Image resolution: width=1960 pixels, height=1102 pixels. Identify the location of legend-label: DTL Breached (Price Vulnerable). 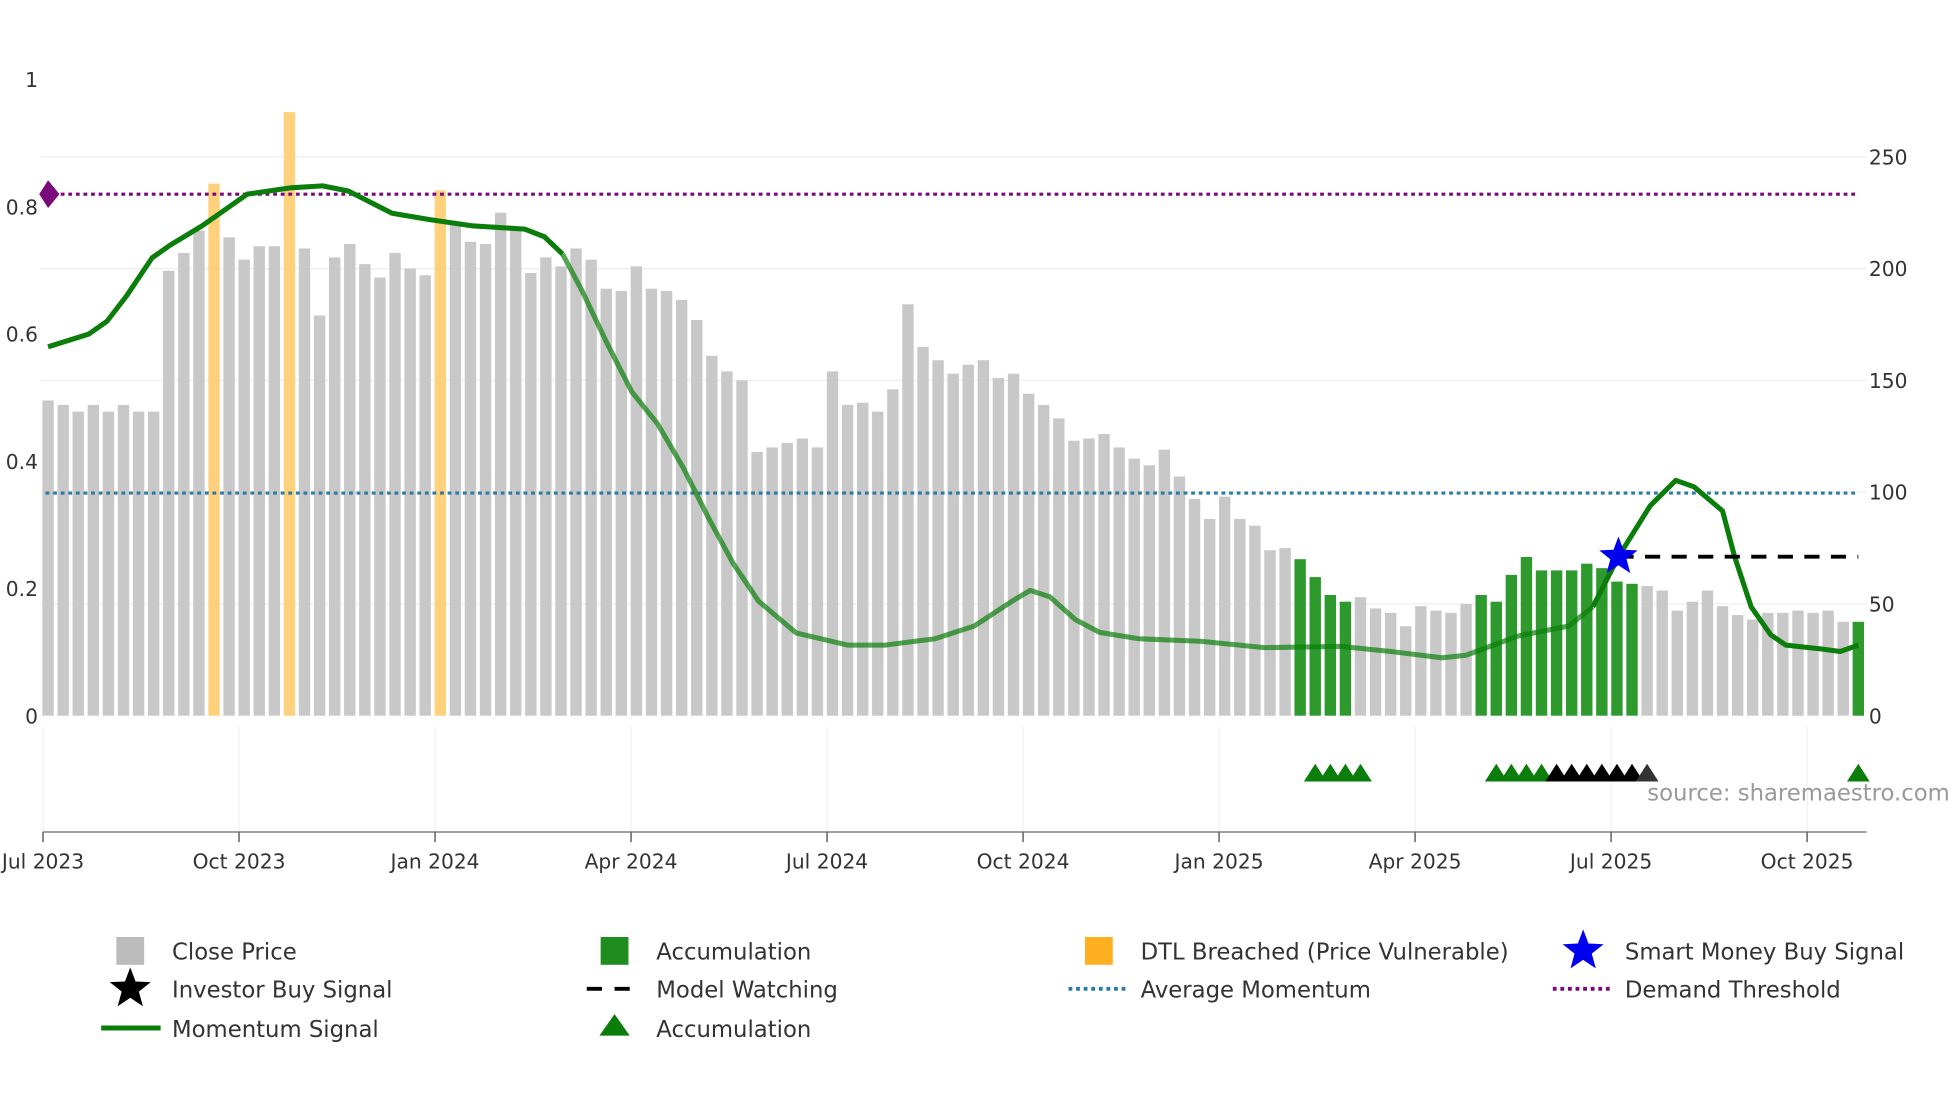
(1325, 953).